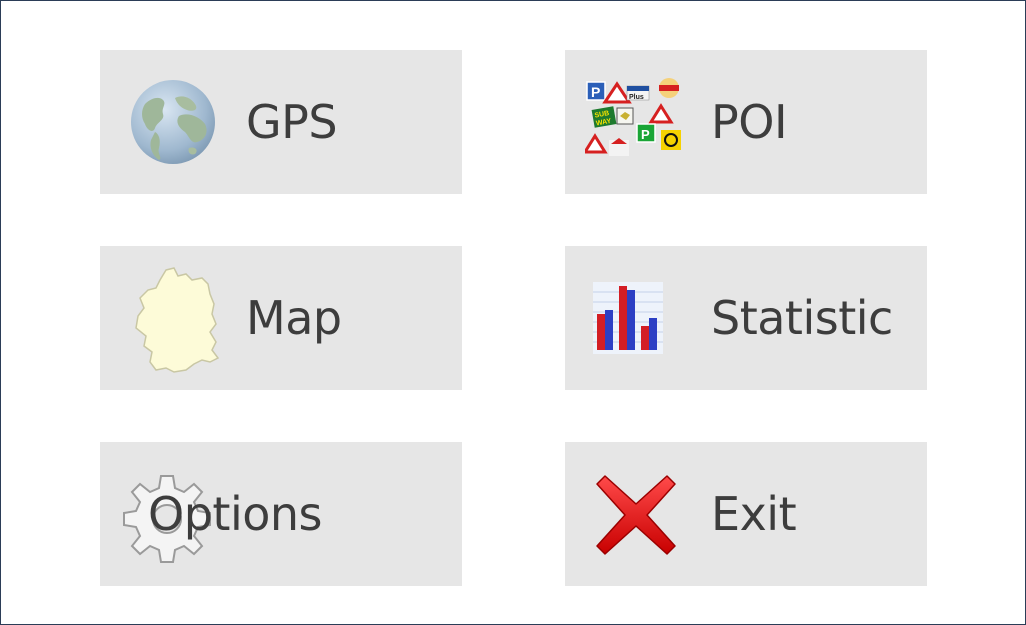 Image resolution: width=1026 pixels, height=625 pixels. Describe the element at coordinates (749, 122) in the screenshot. I see `poi-label: POI` at that location.